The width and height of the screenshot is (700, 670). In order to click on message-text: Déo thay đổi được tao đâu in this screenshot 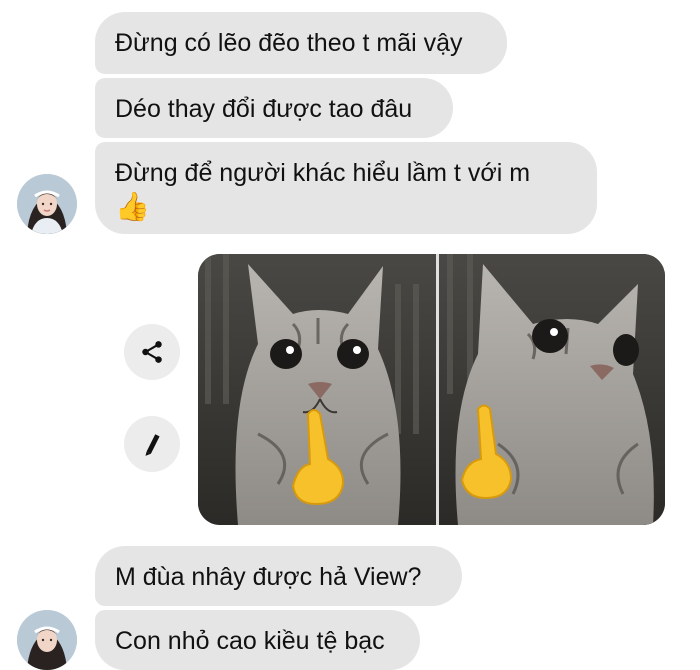, I will do `click(264, 109)`.